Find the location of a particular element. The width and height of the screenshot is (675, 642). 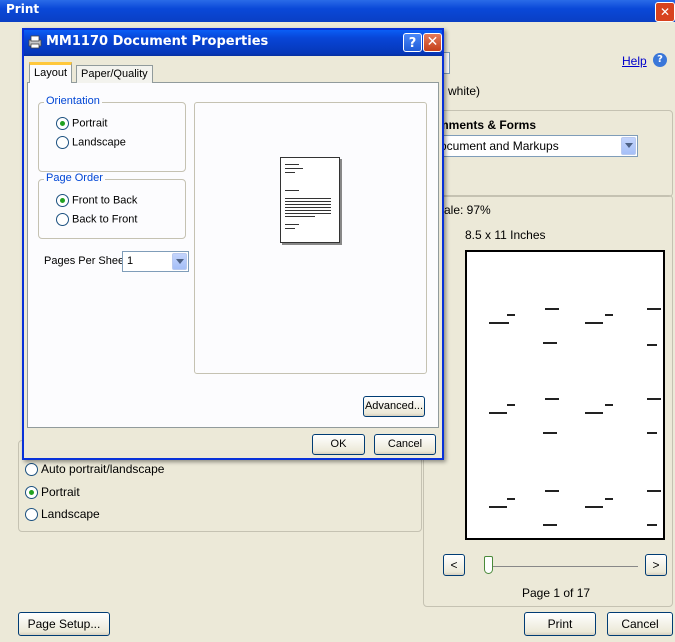

comments-forms-header: mments & Forms is located at coordinates (487, 125).